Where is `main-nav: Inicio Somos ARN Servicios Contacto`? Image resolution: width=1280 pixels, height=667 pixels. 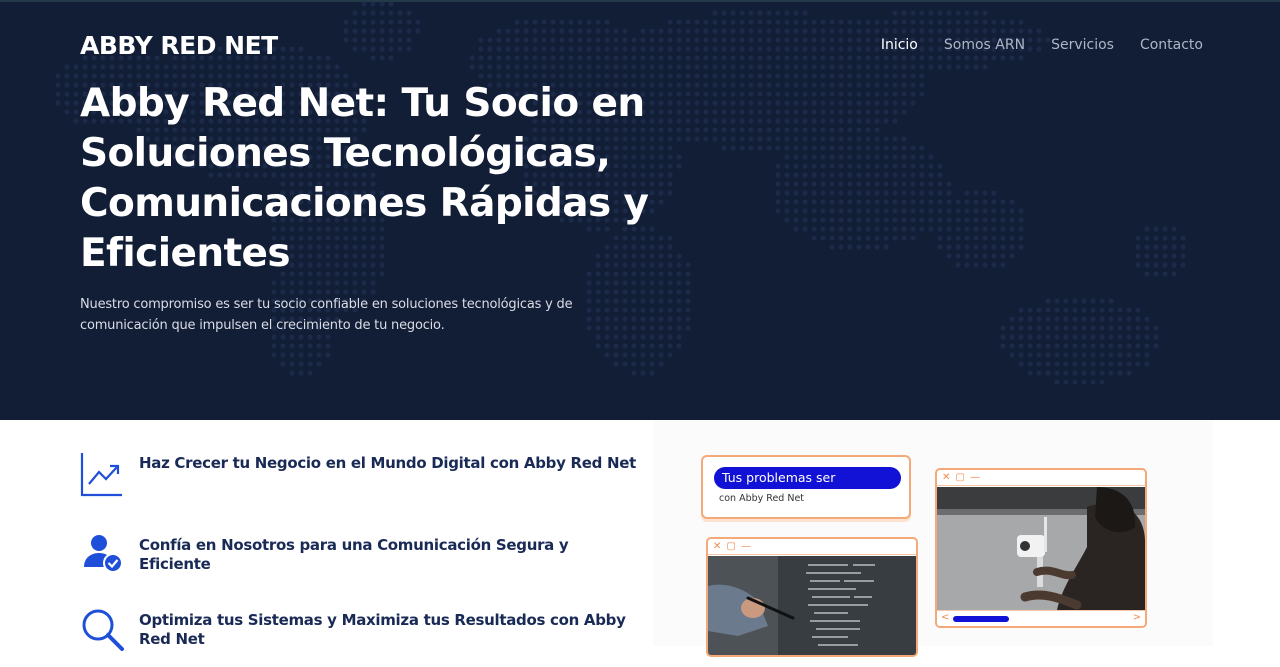 main-nav: Inicio Somos ARN Servicios Contacto is located at coordinates (1042, 45).